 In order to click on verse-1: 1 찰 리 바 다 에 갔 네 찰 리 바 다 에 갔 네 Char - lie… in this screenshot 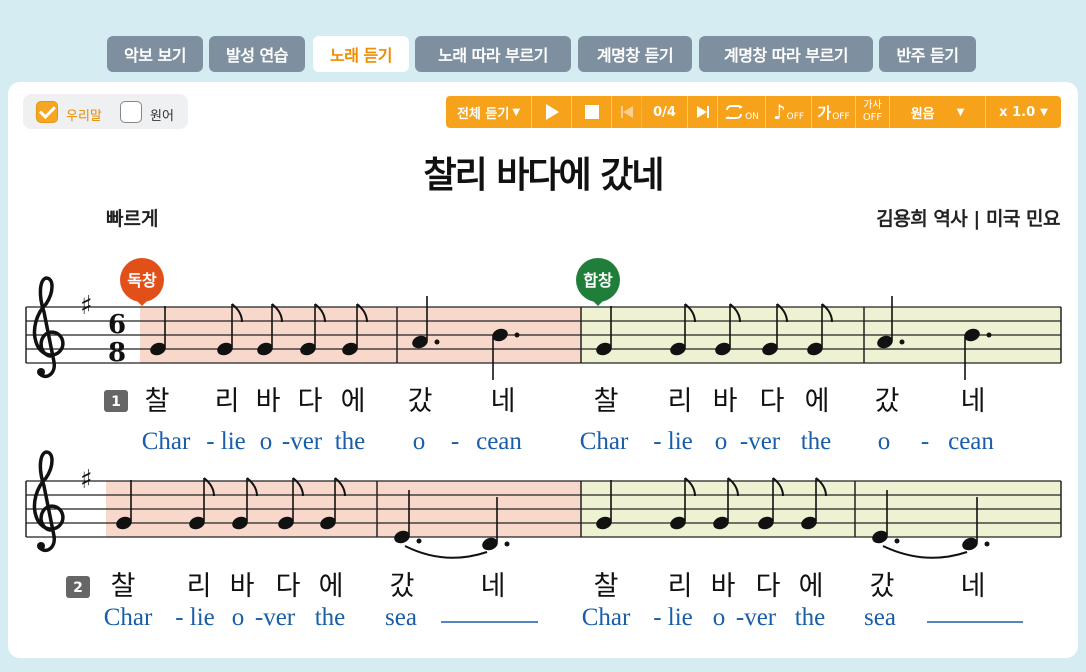, I will do `click(549, 420)`.